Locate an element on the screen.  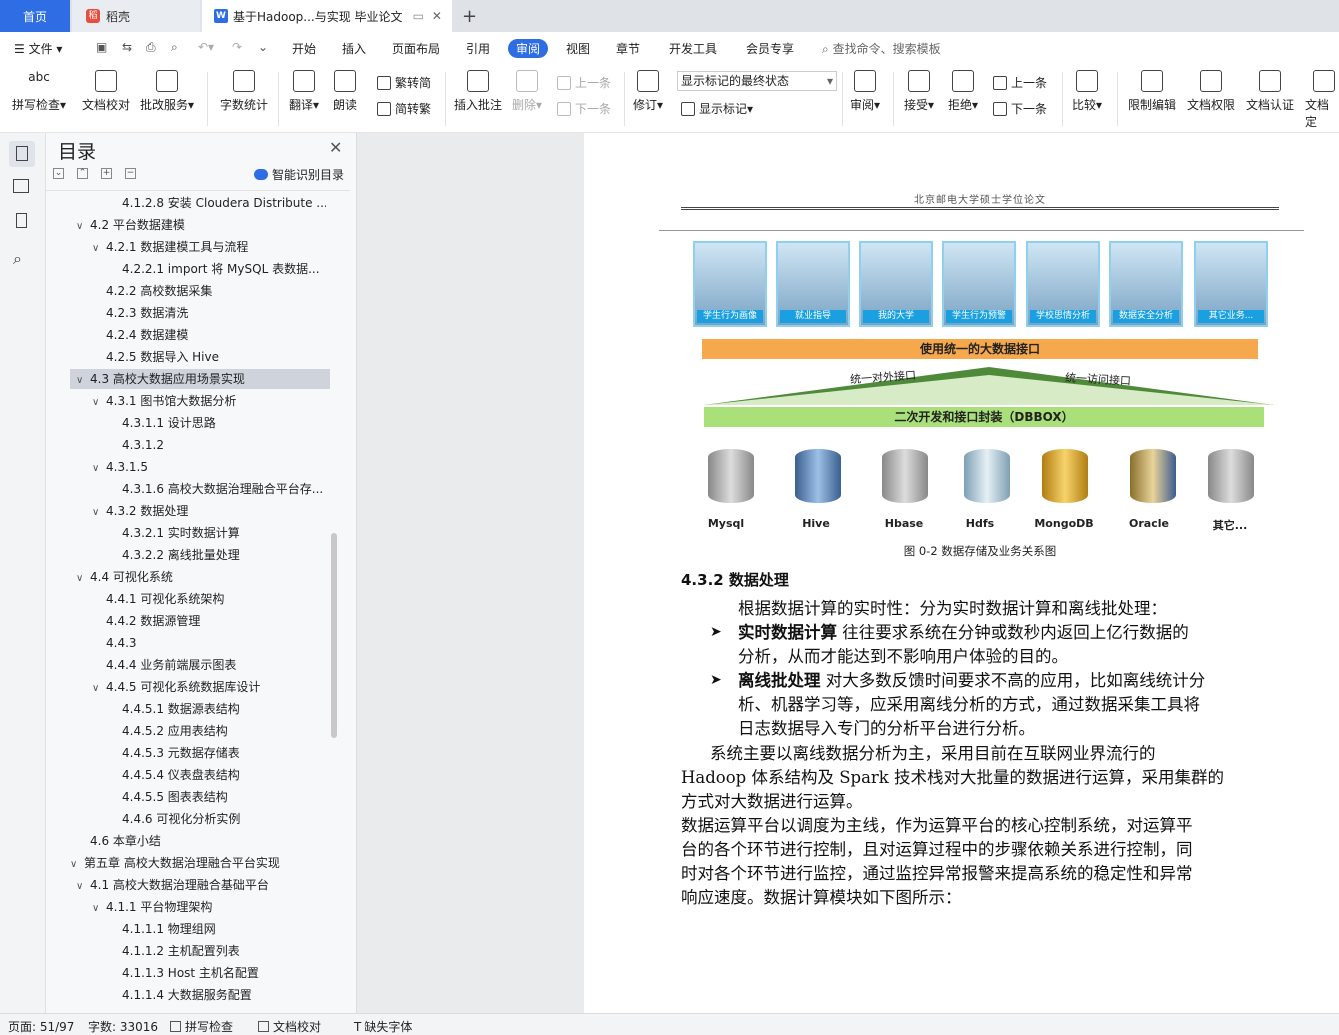
toc-item: 4.1.1.4 大数据服务配置 is located at coordinates (224, 995).